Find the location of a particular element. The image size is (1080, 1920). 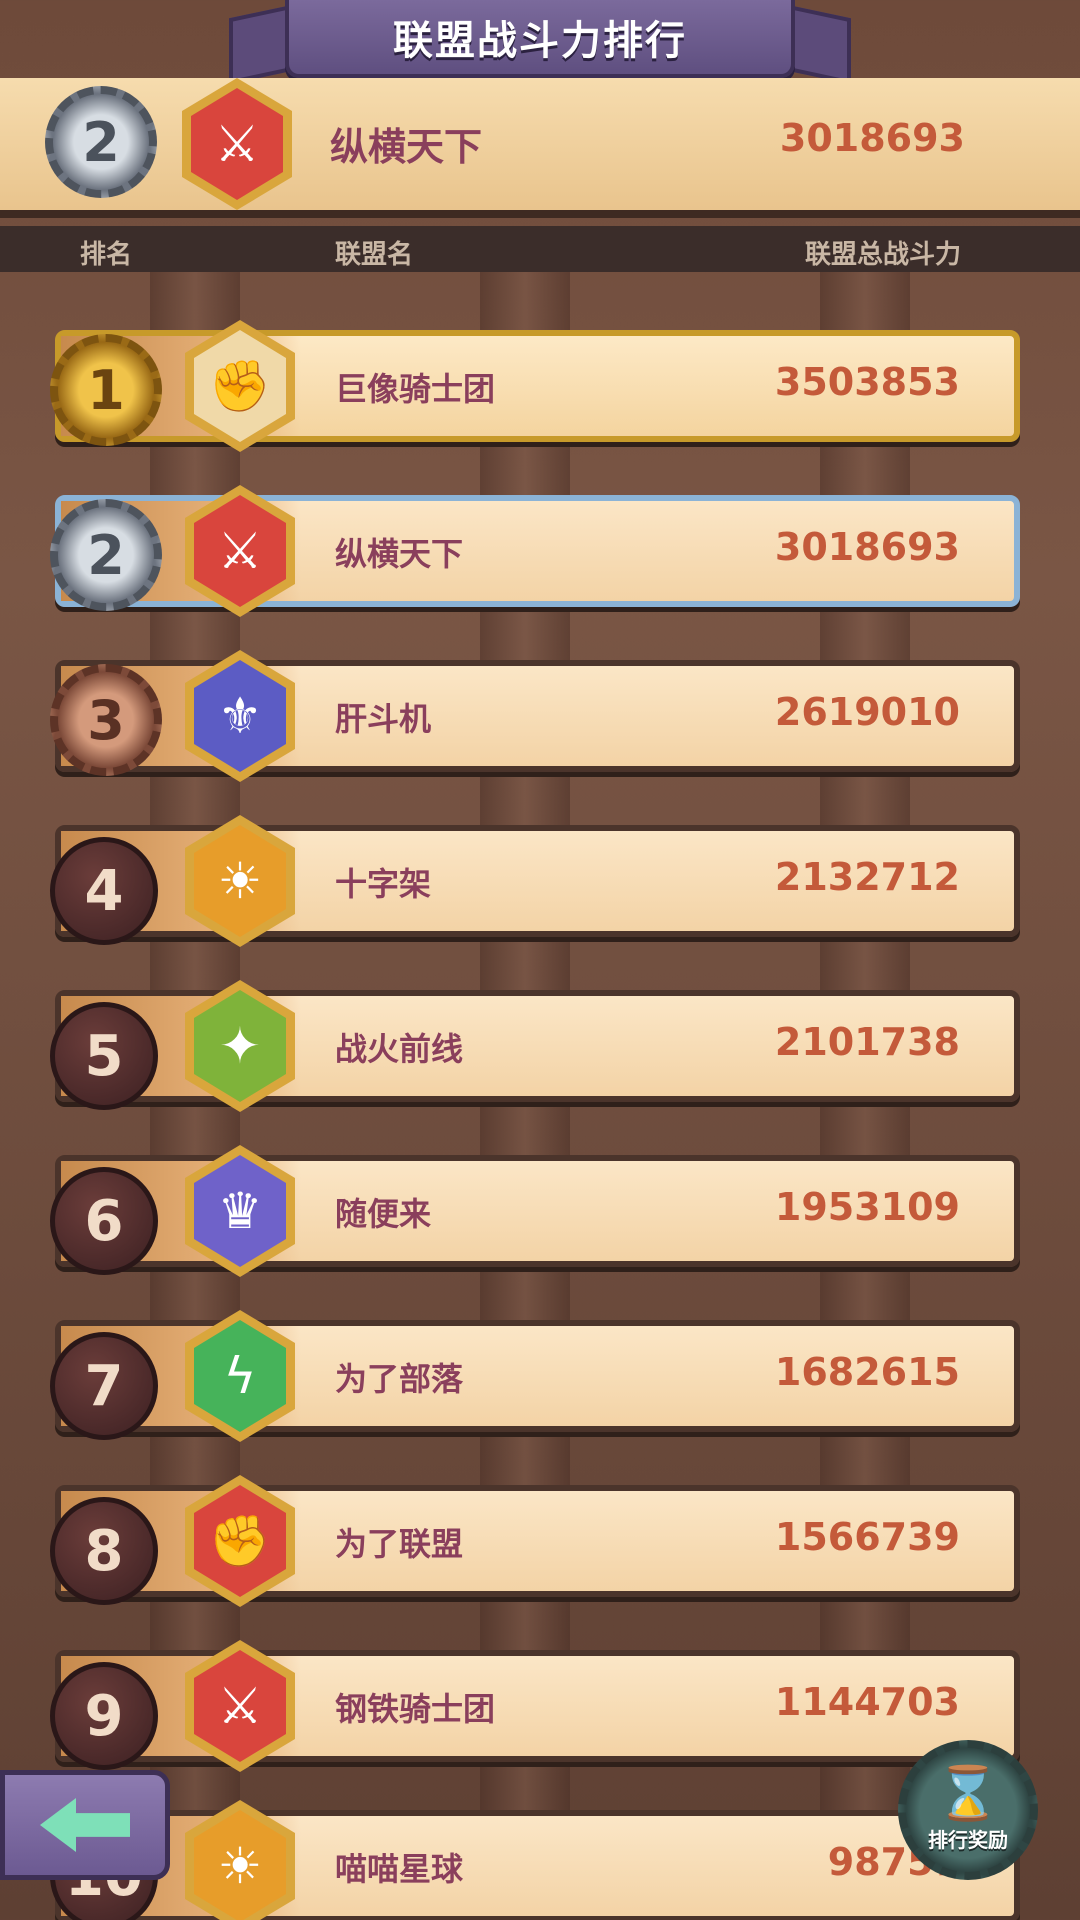

ranking-row: 4 ☀ 十字架 2132712 is located at coordinates (535, 881).